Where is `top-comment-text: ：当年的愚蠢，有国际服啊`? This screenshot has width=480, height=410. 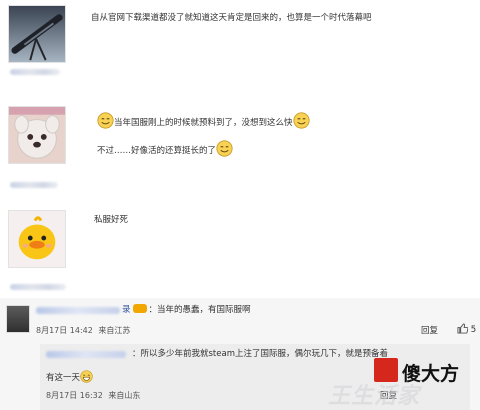
top-comment-text: ：当年的愚蠢，有国际服啊 is located at coordinates (199, 310).